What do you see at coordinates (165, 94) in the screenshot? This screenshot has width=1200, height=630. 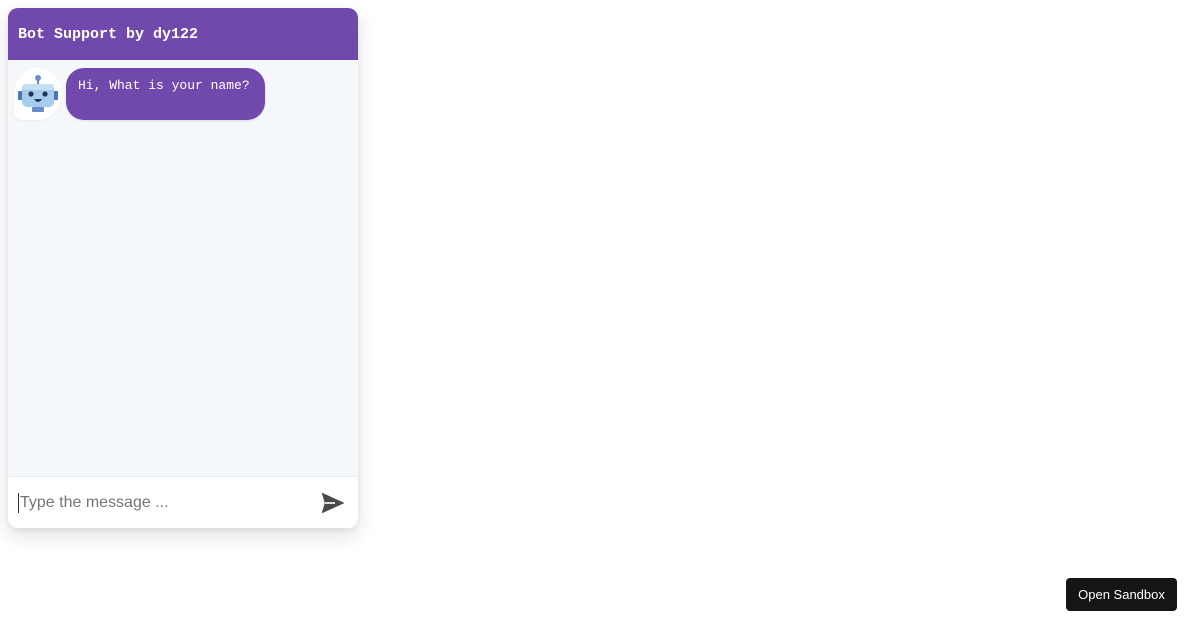 I see `bot-message-bubble: Hi, What is your name?` at bounding box center [165, 94].